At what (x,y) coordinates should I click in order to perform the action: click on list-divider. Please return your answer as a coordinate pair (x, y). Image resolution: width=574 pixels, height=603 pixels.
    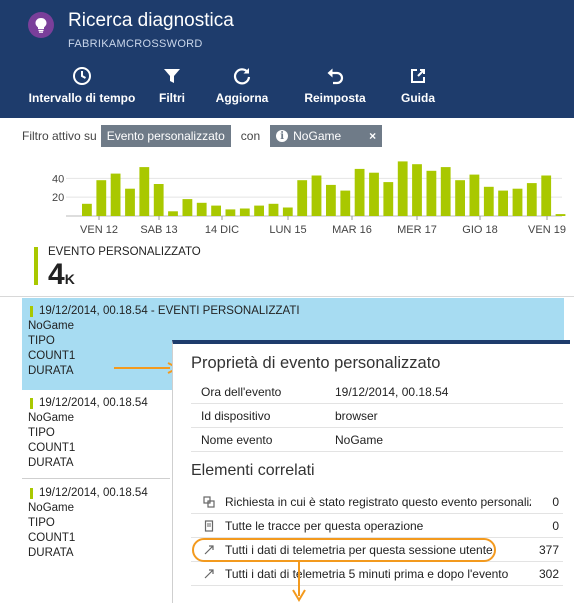
    Looking at the image, I should click on (96, 478).